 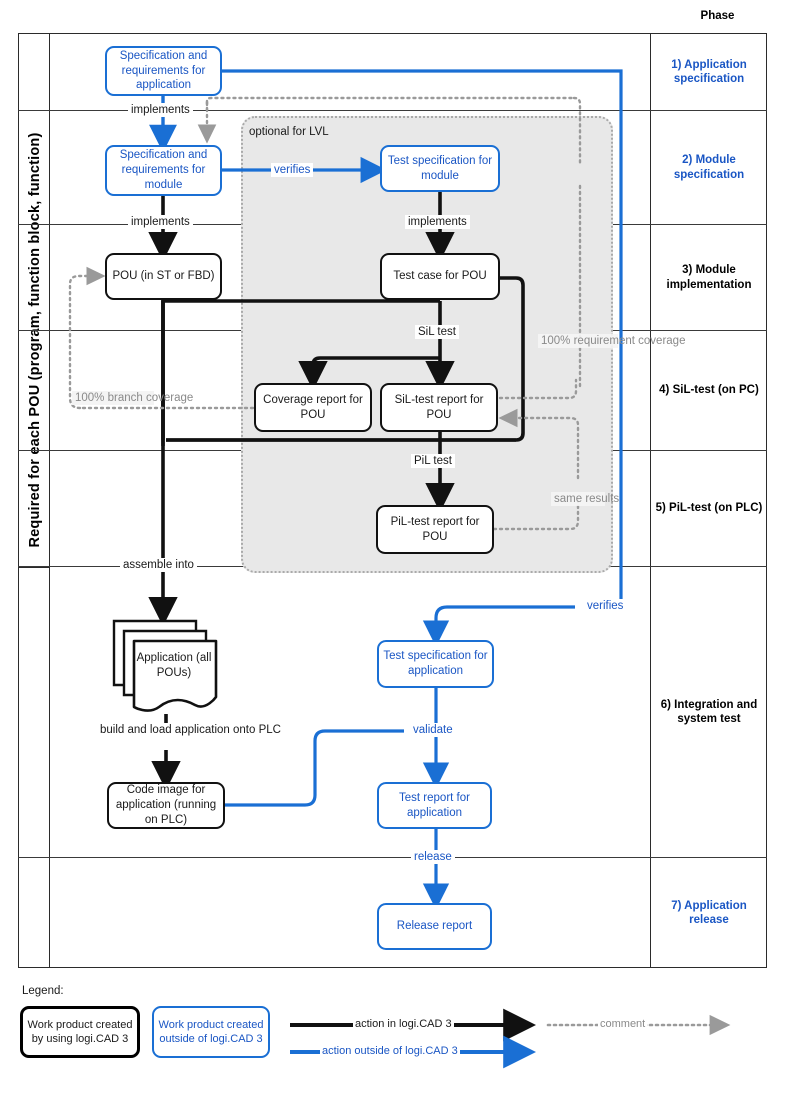 I want to click on phase-cell-6: 6) Integration and system test, so click(x=709, y=712).